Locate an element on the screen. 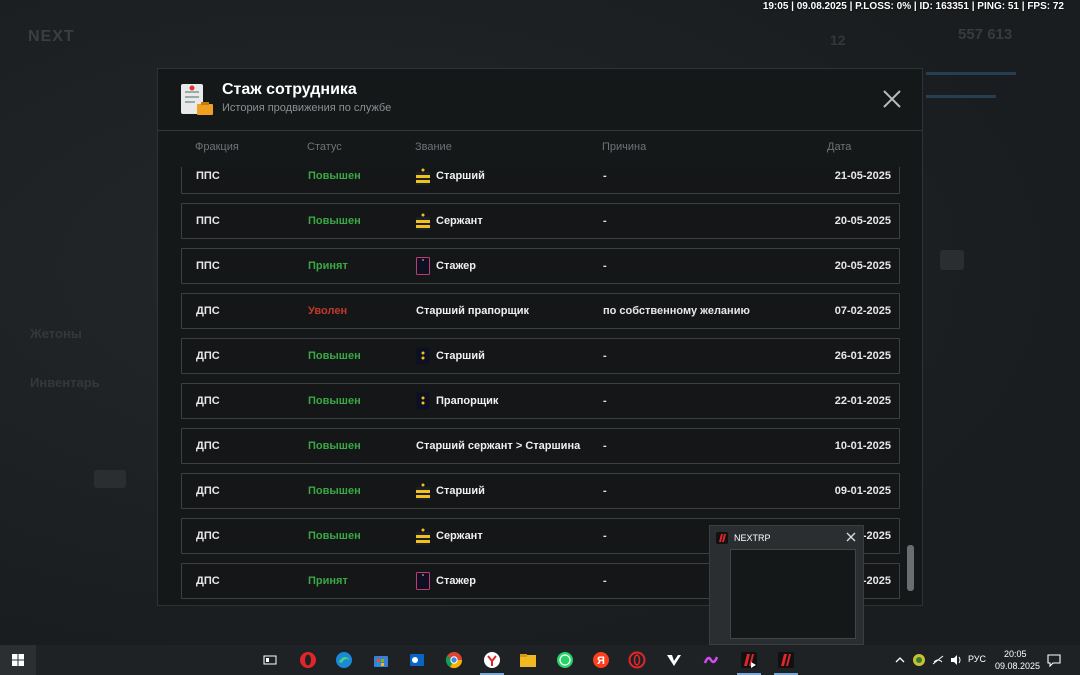 The height and width of the screenshot is (675, 1080). chrome-icon is located at coordinates (454, 660).